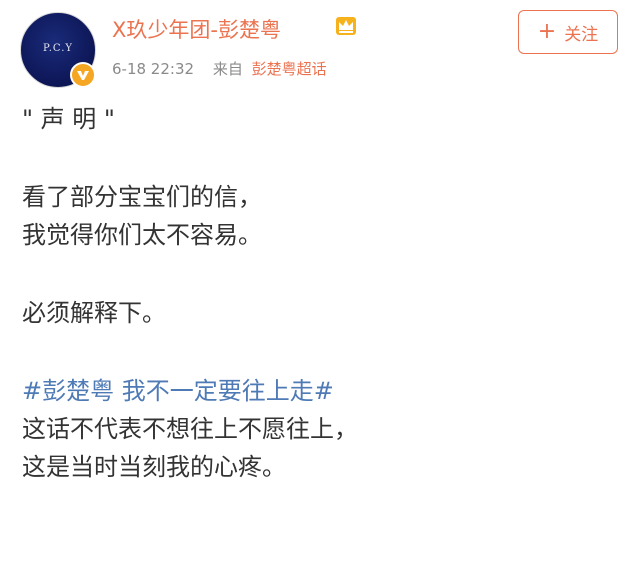 The image size is (640, 565). Describe the element at coordinates (68, 119) in the screenshot. I see `text-line: " 声 明 "` at that location.